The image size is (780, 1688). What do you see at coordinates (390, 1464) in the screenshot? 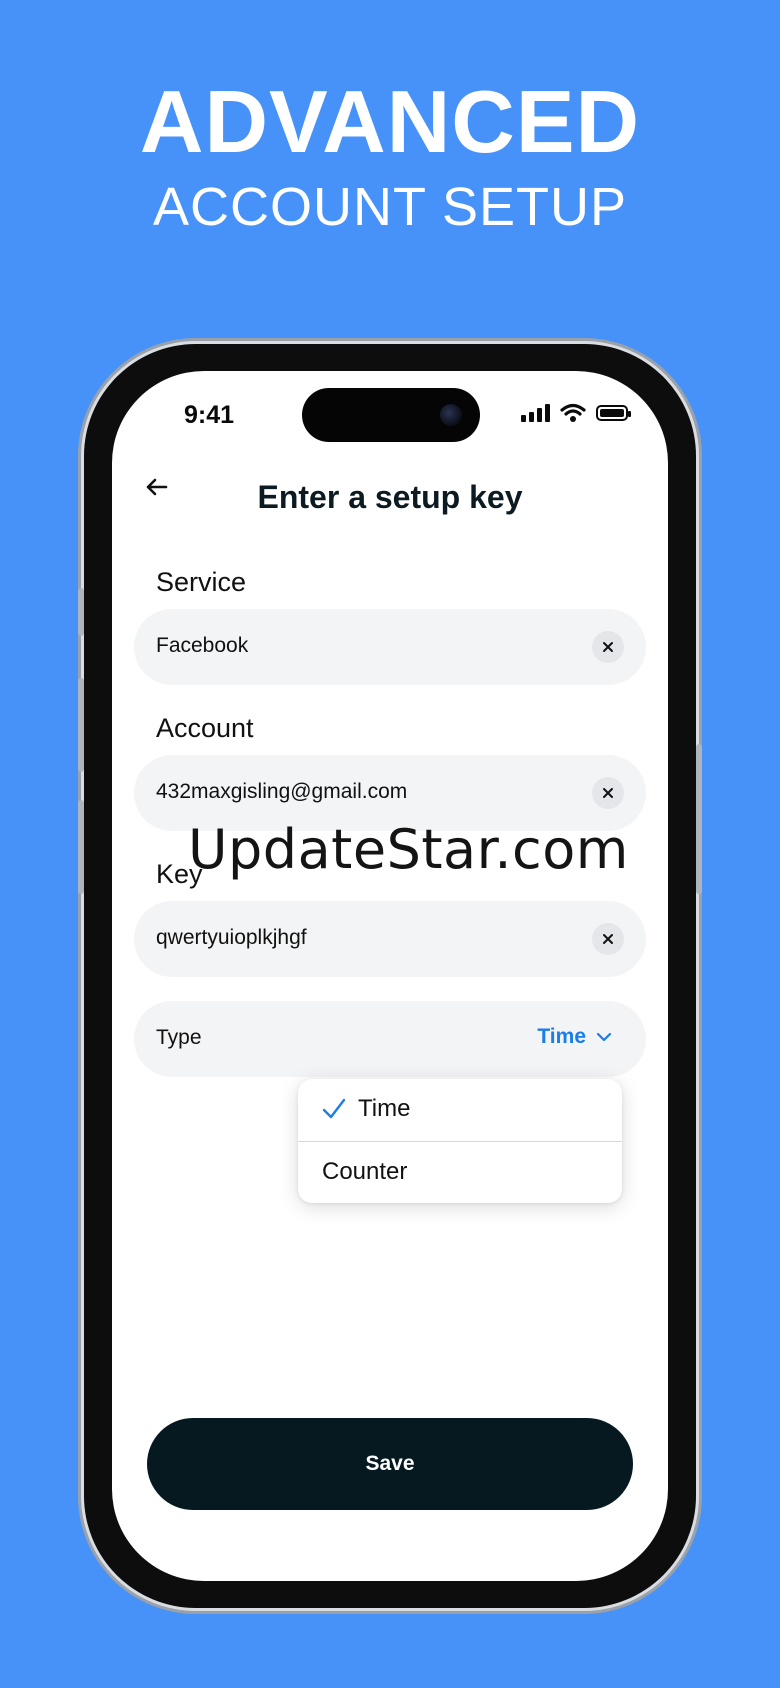
I see `save-button: Save` at bounding box center [390, 1464].